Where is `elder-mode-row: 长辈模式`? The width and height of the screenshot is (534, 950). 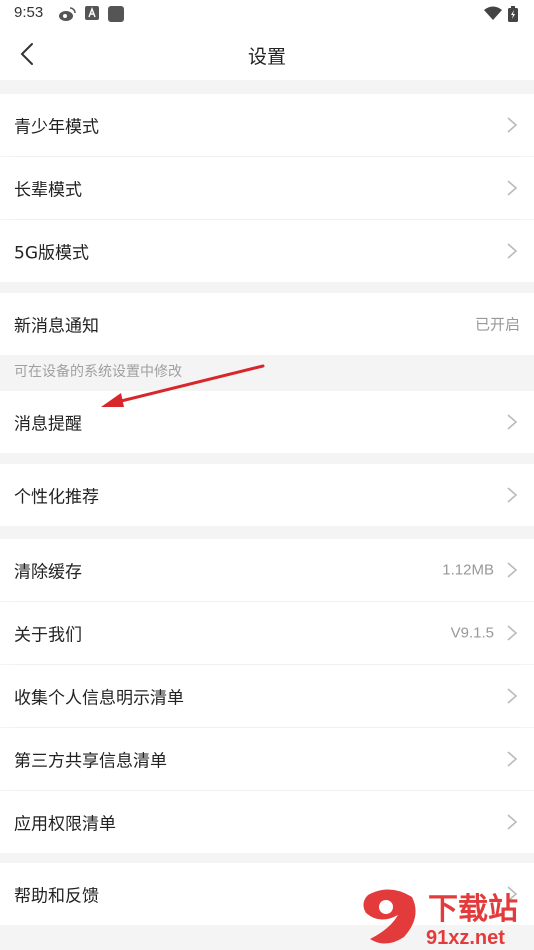
elder-mode-row: 长辈模式 is located at coordinates (267, 188).